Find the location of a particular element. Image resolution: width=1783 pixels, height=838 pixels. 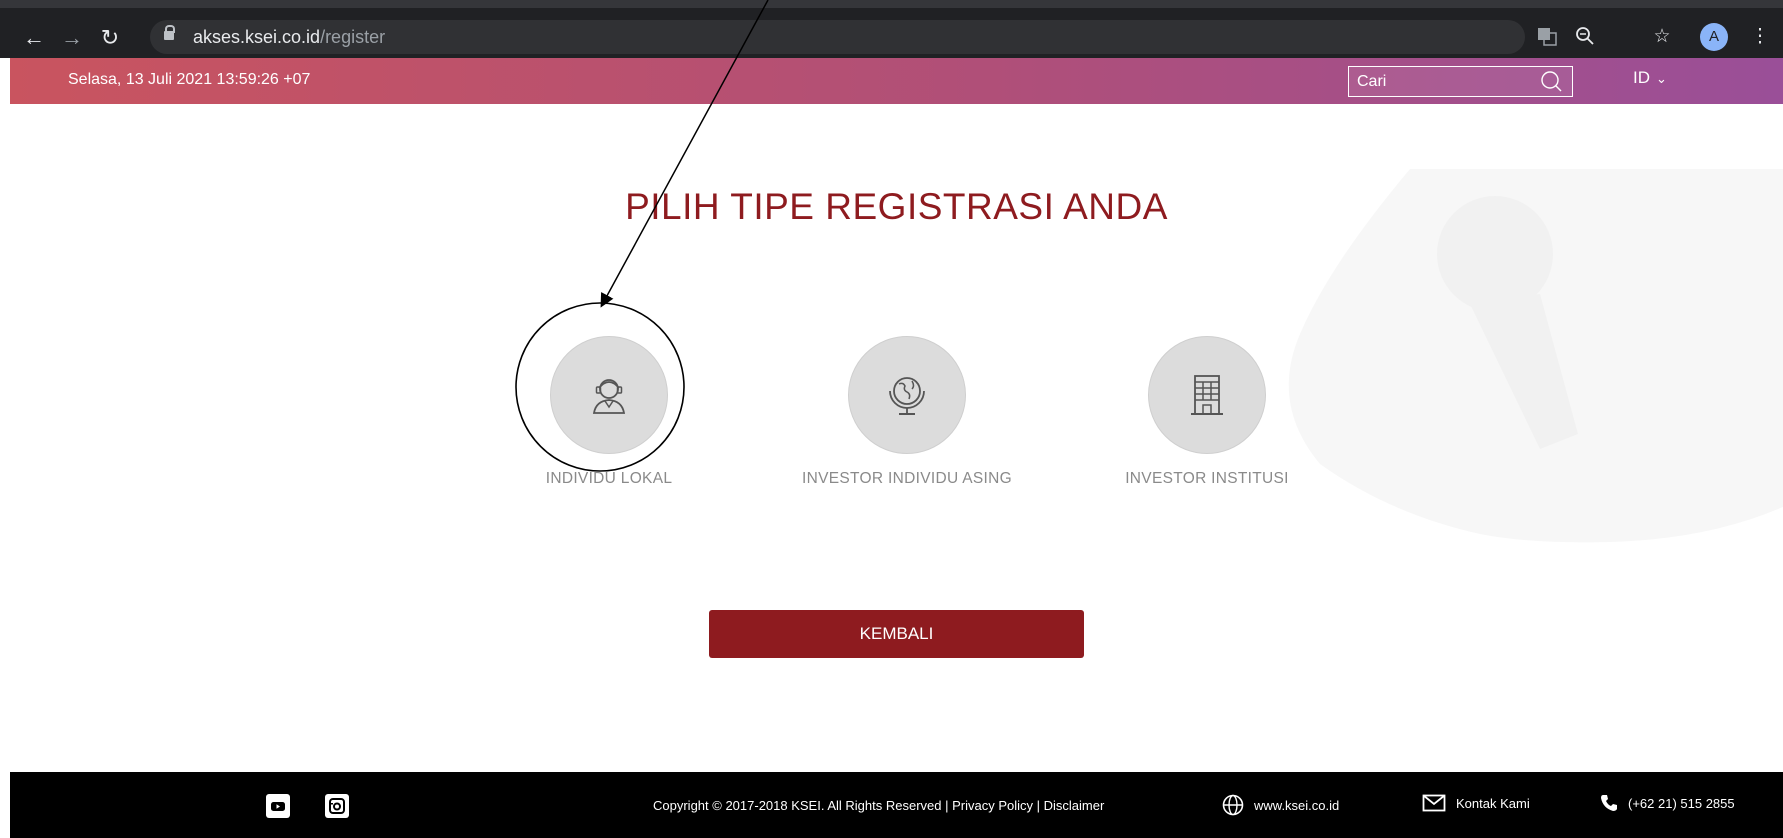

contact-link: Kontak Kami is located at coordinates (1476, 803).